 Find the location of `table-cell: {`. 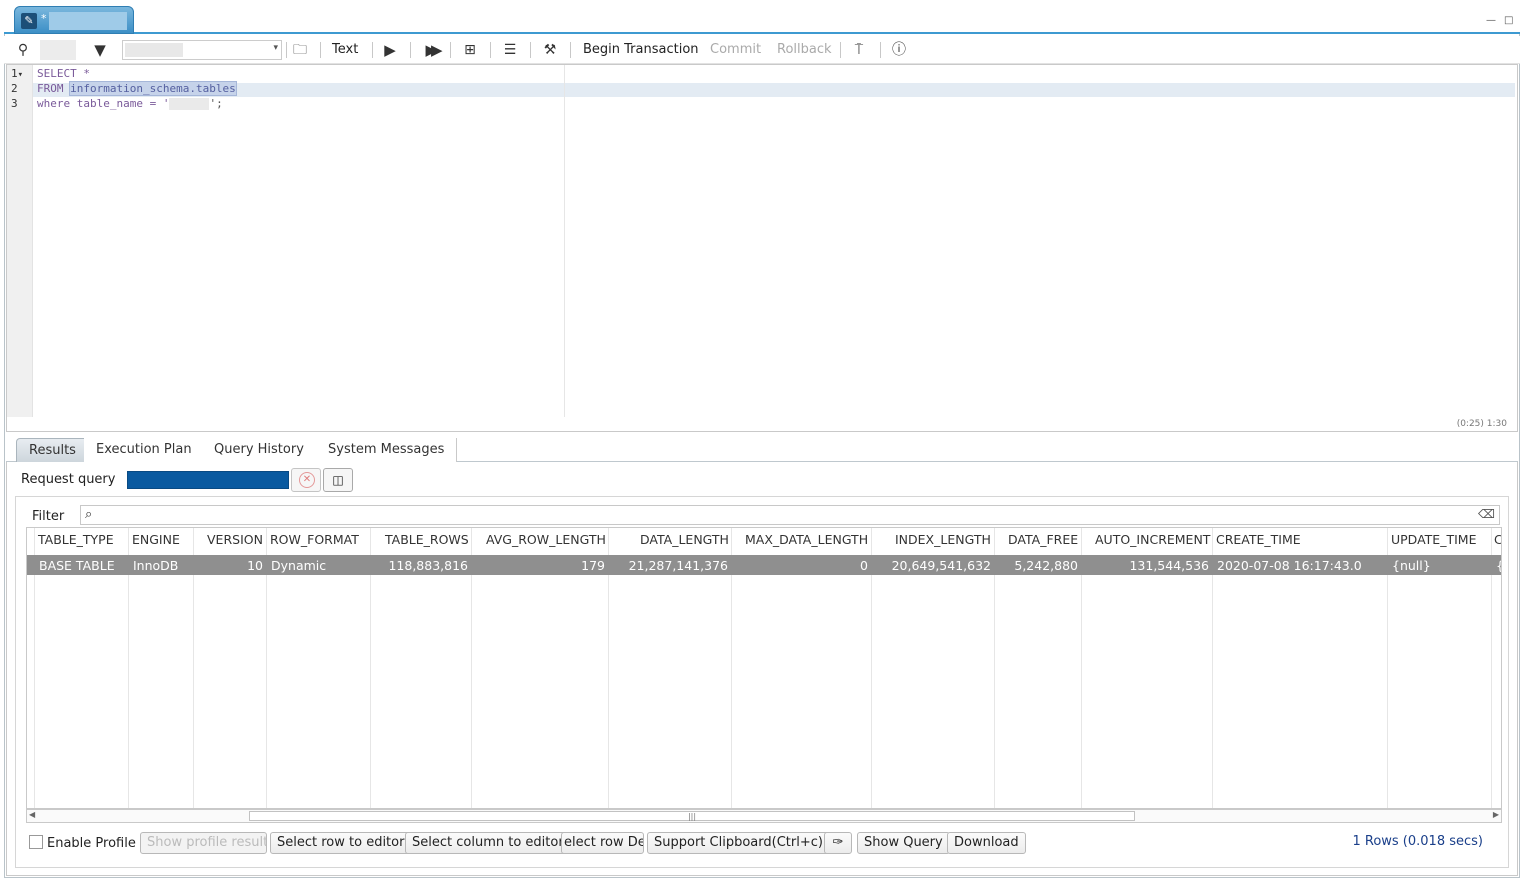

table-cell: { is located at coordinates (1498, 565).